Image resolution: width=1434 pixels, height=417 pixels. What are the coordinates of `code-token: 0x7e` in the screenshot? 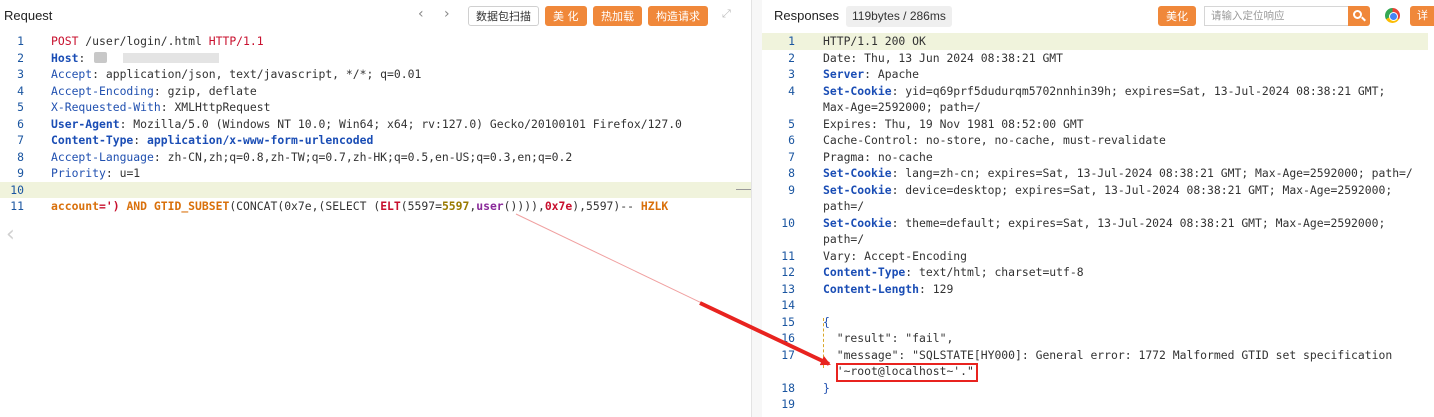 It's located at (558, 206).